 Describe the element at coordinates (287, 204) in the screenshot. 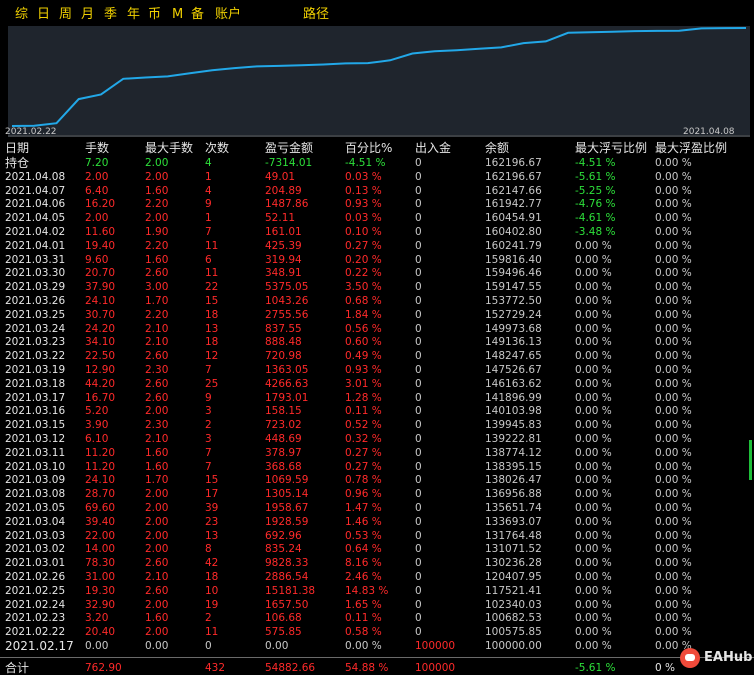

I see `cell-pnl: 1487.86` at that location.